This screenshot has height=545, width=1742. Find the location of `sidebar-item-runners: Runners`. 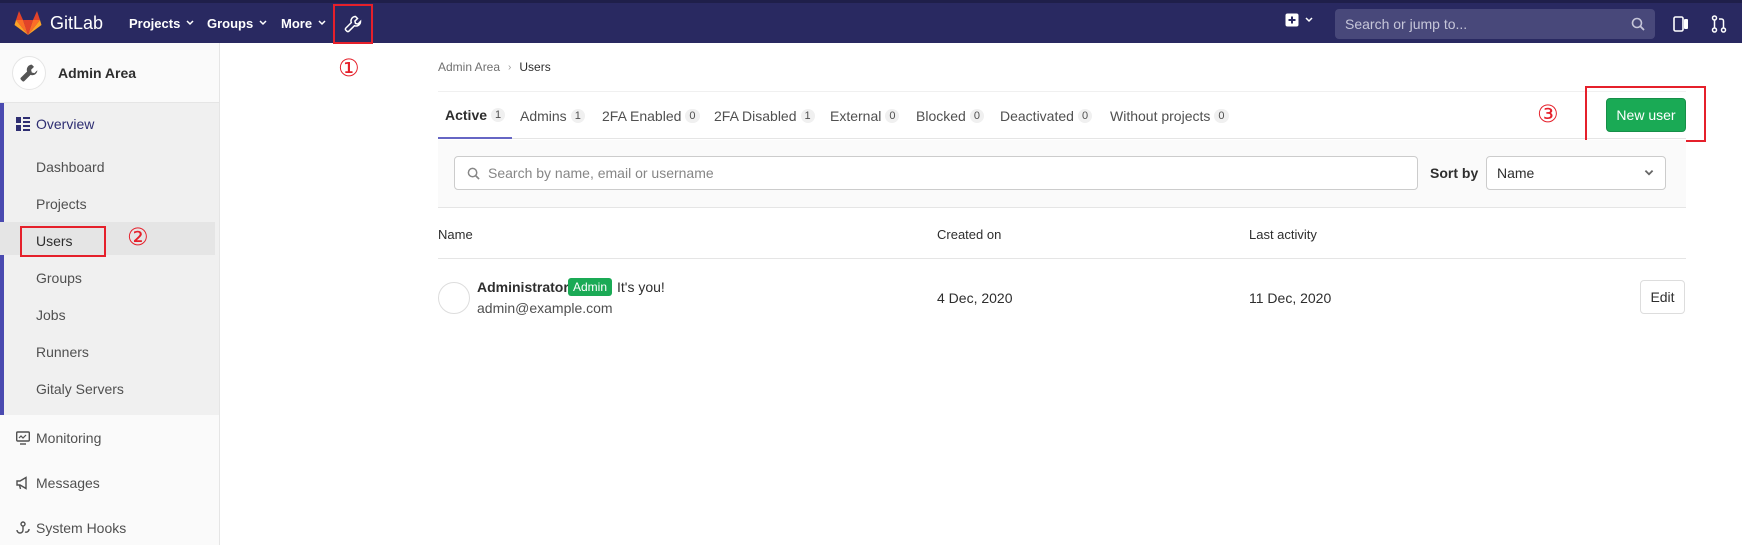

sidebar-item-runners: Runners is located at coordinates (62, 352).